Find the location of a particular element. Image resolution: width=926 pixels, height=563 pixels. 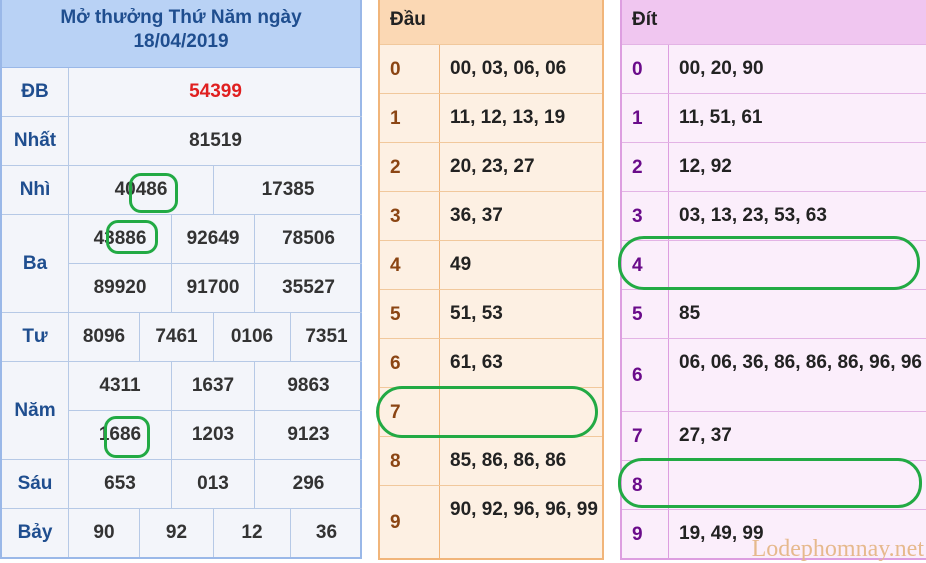

row-values: 11, 51, 61 is located at coordinates (721, 117).